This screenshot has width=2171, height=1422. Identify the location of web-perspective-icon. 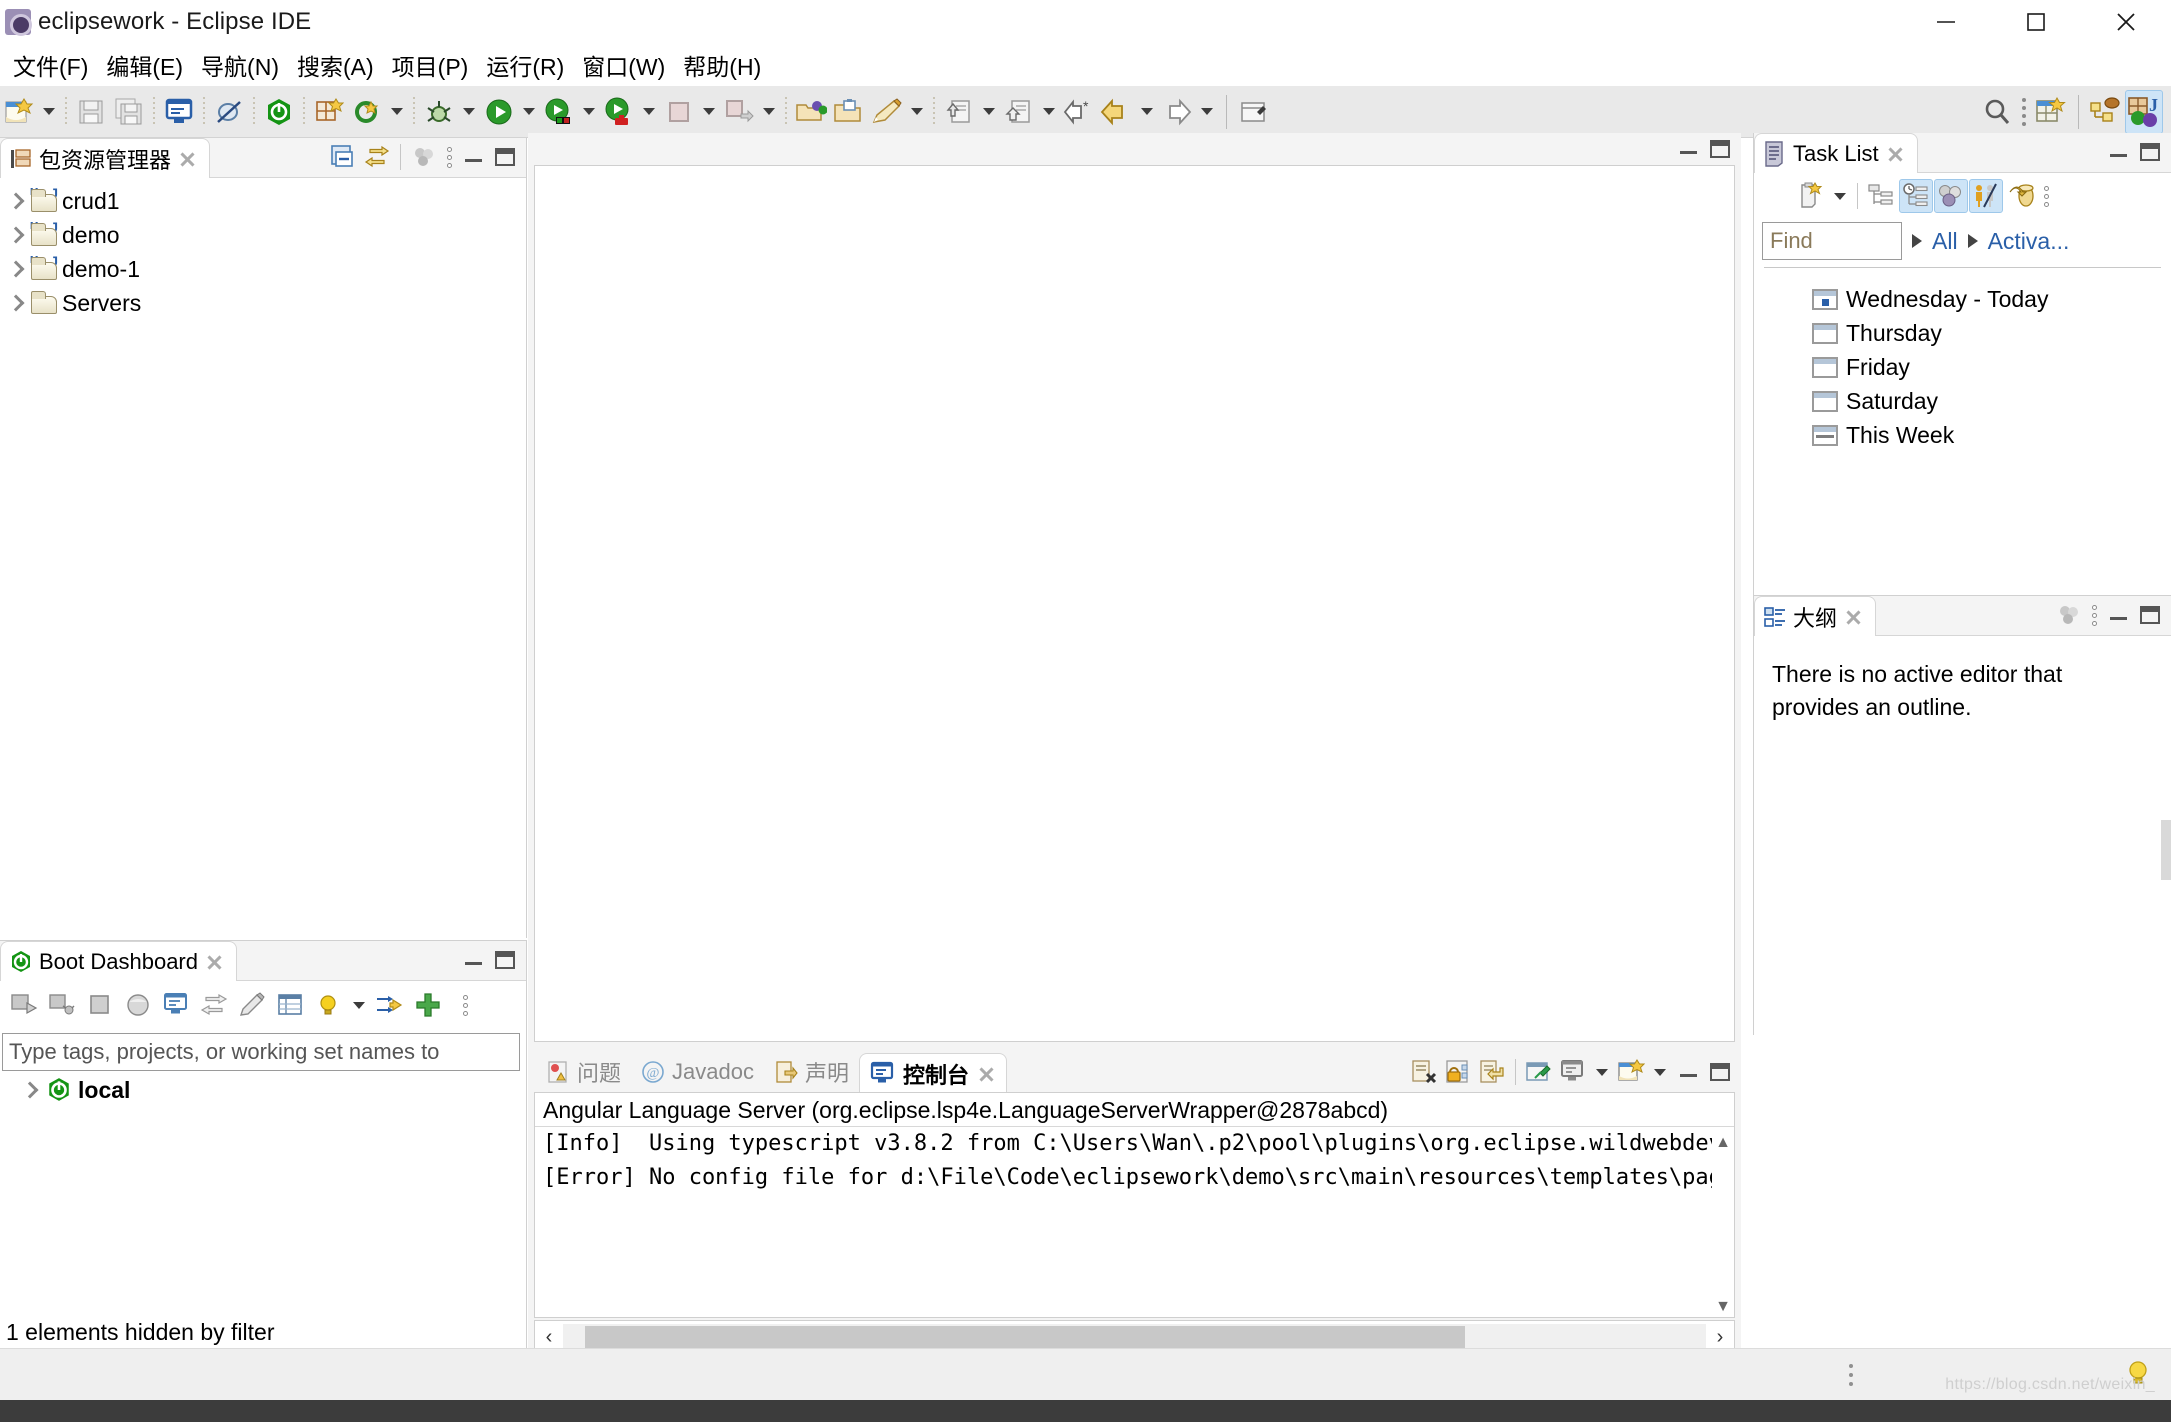
(2106, 112).